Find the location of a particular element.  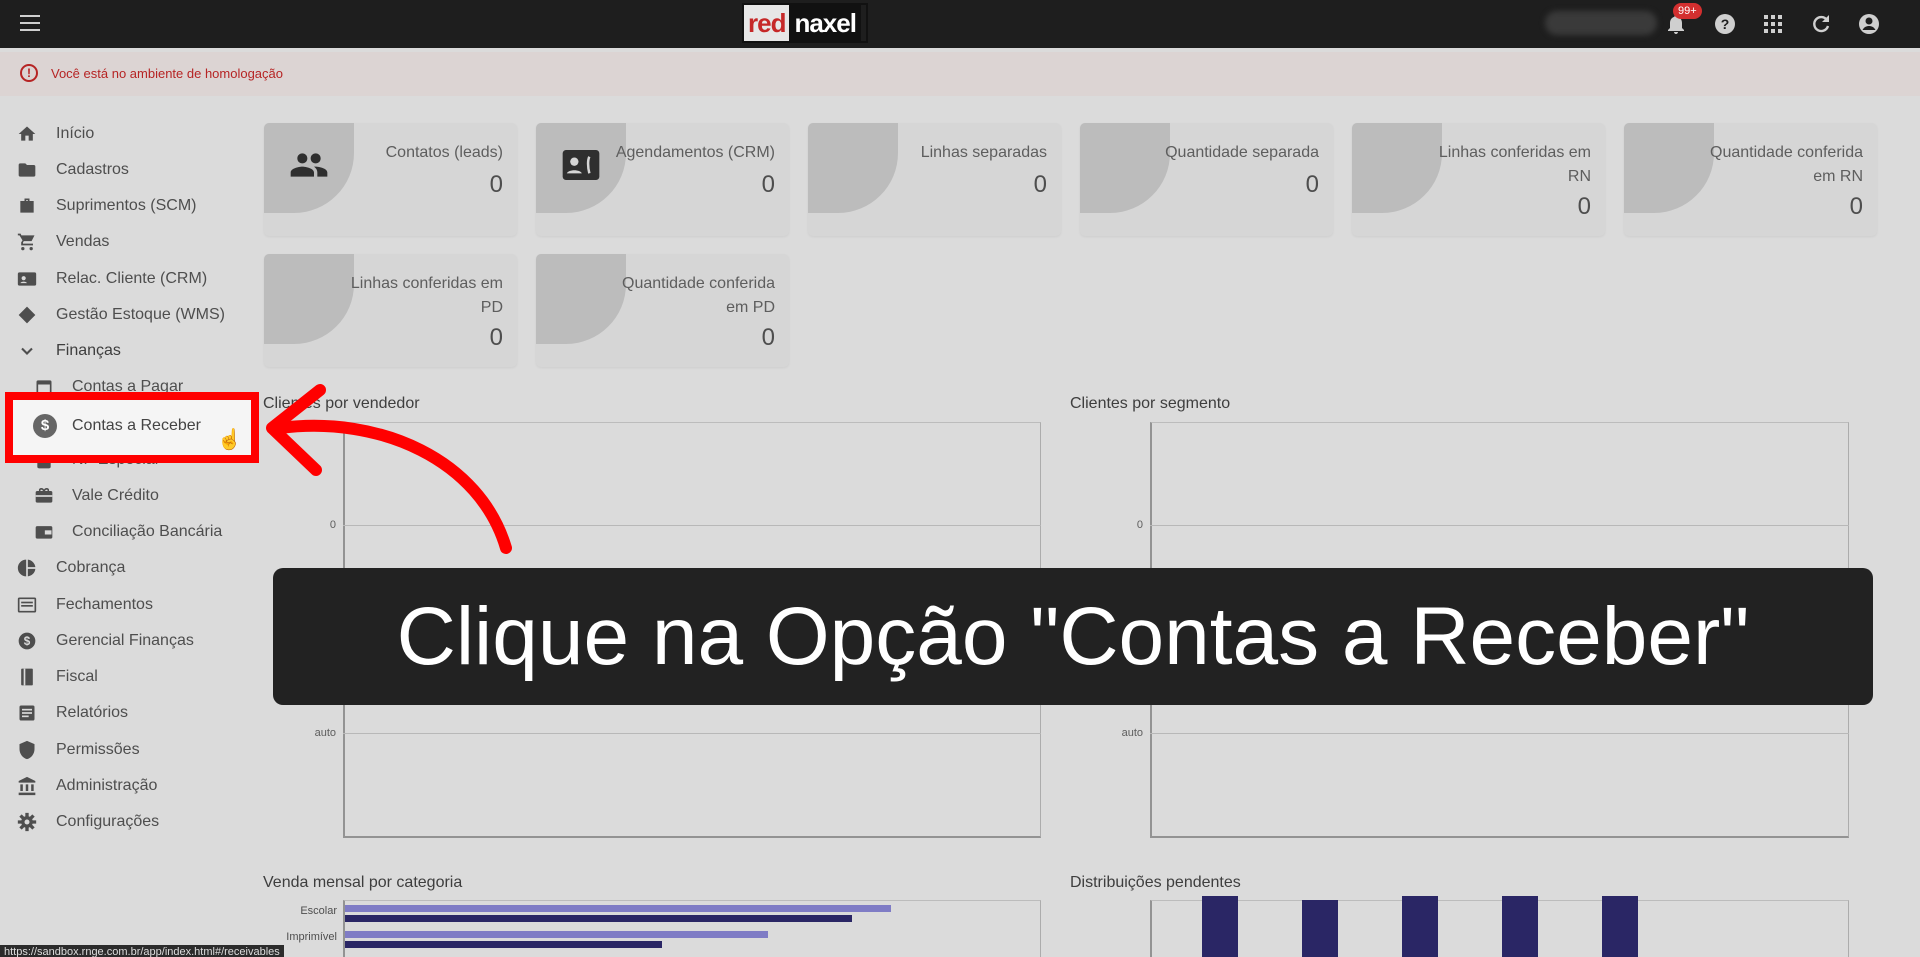

card-title: Quantidade conferida em PD is located at coordinates (698, 295).